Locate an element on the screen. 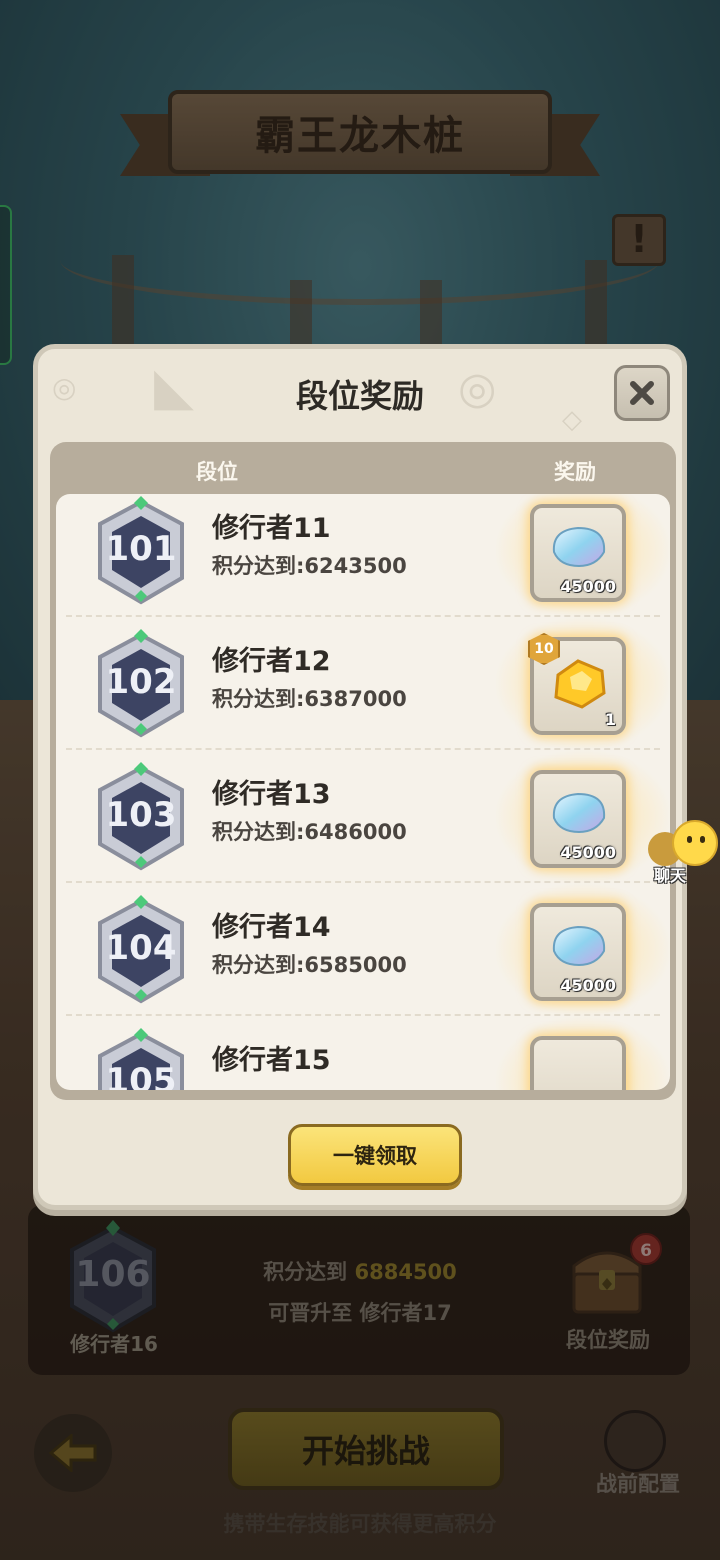 Image resolution: width=720 pixels, height=1560 pixels. reward-slot is located at coordinates (578, 1063).